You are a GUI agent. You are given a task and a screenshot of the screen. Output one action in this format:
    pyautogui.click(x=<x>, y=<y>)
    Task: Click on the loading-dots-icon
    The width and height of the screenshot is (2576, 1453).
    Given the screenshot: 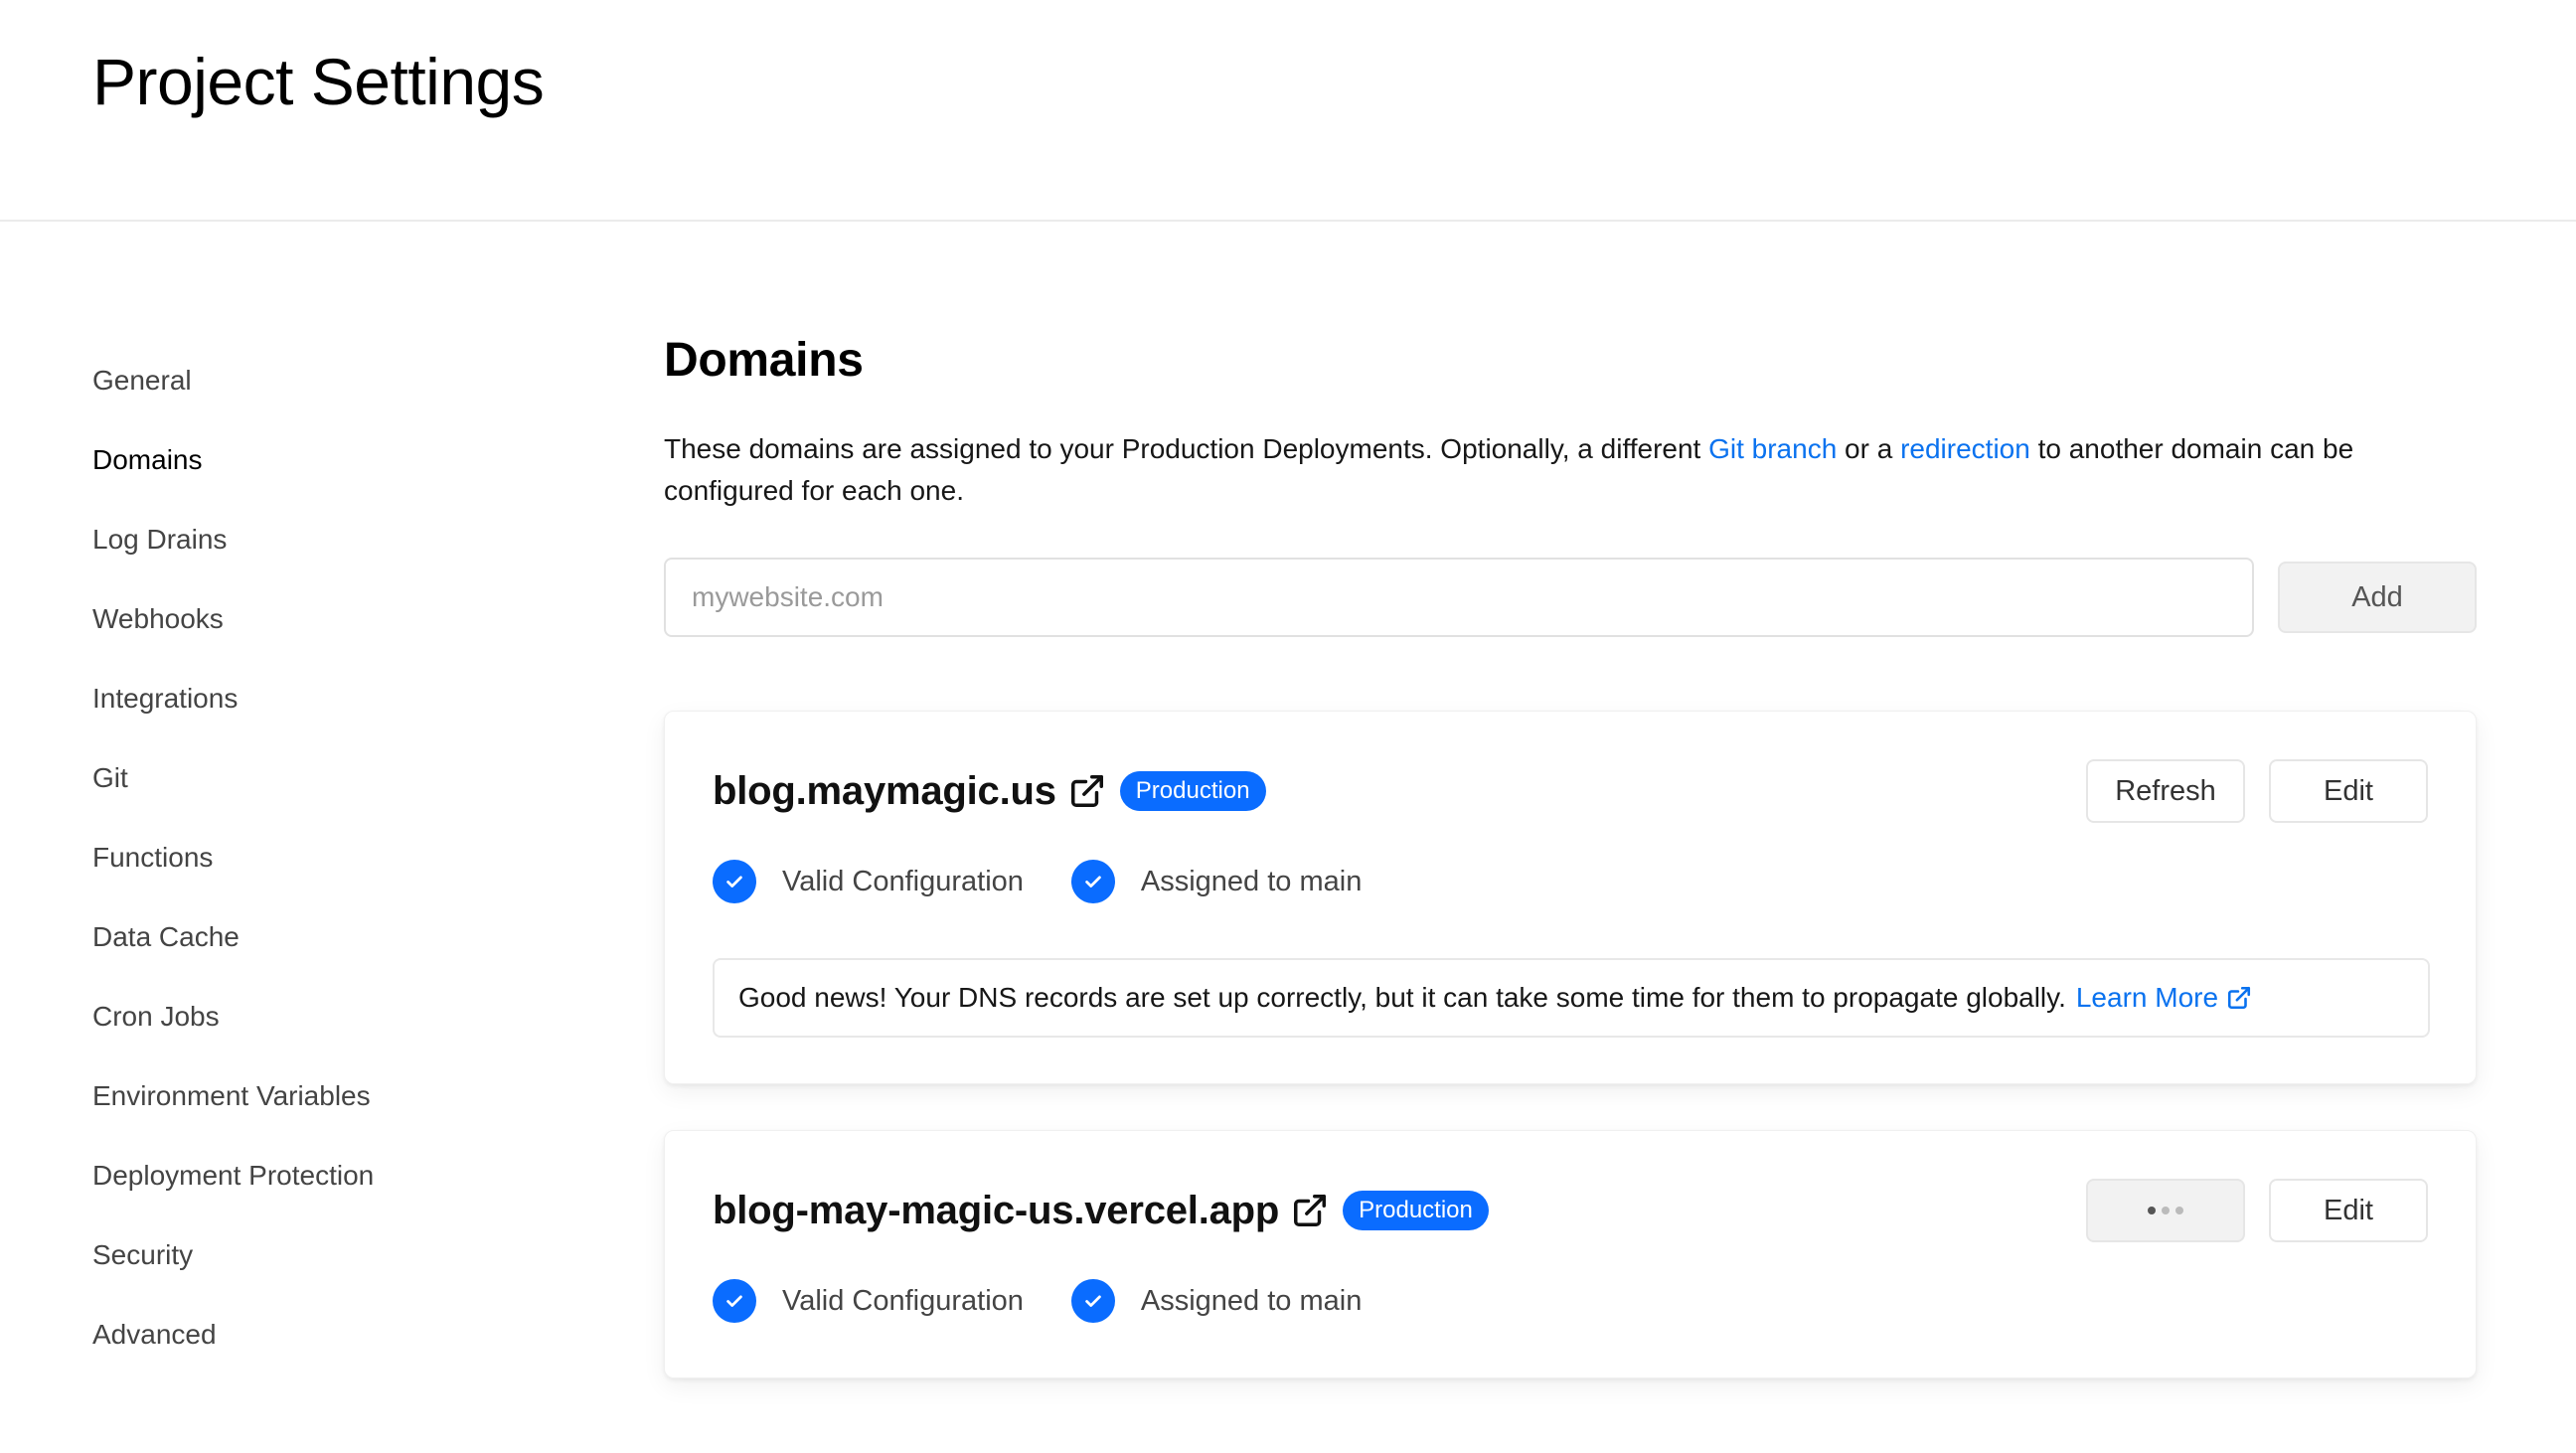 What is the action you would take?
    pyautogui.click(x=2165, y=1210)
    